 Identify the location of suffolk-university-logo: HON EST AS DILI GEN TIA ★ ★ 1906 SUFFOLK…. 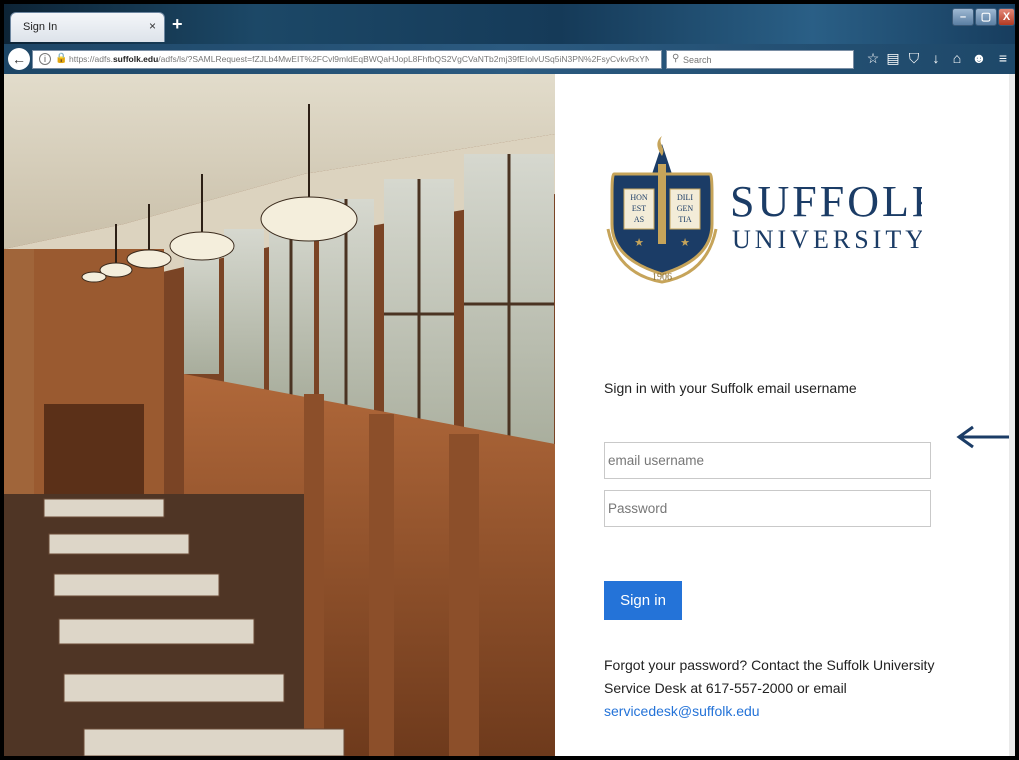
(764, 210).